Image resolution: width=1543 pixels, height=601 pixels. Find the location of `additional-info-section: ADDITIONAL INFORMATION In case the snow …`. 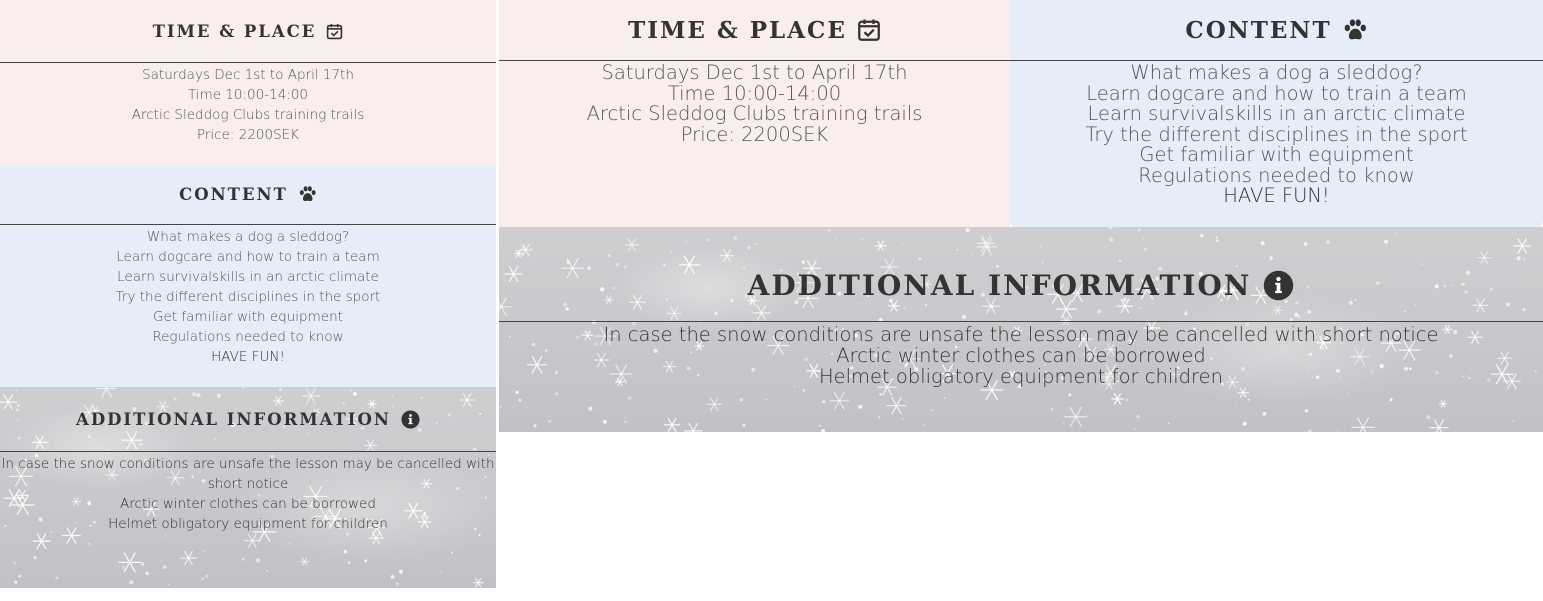

additional-info-section: ADDITIONAL INFORMATION In case the snow … is located at coordinates (248, 487).